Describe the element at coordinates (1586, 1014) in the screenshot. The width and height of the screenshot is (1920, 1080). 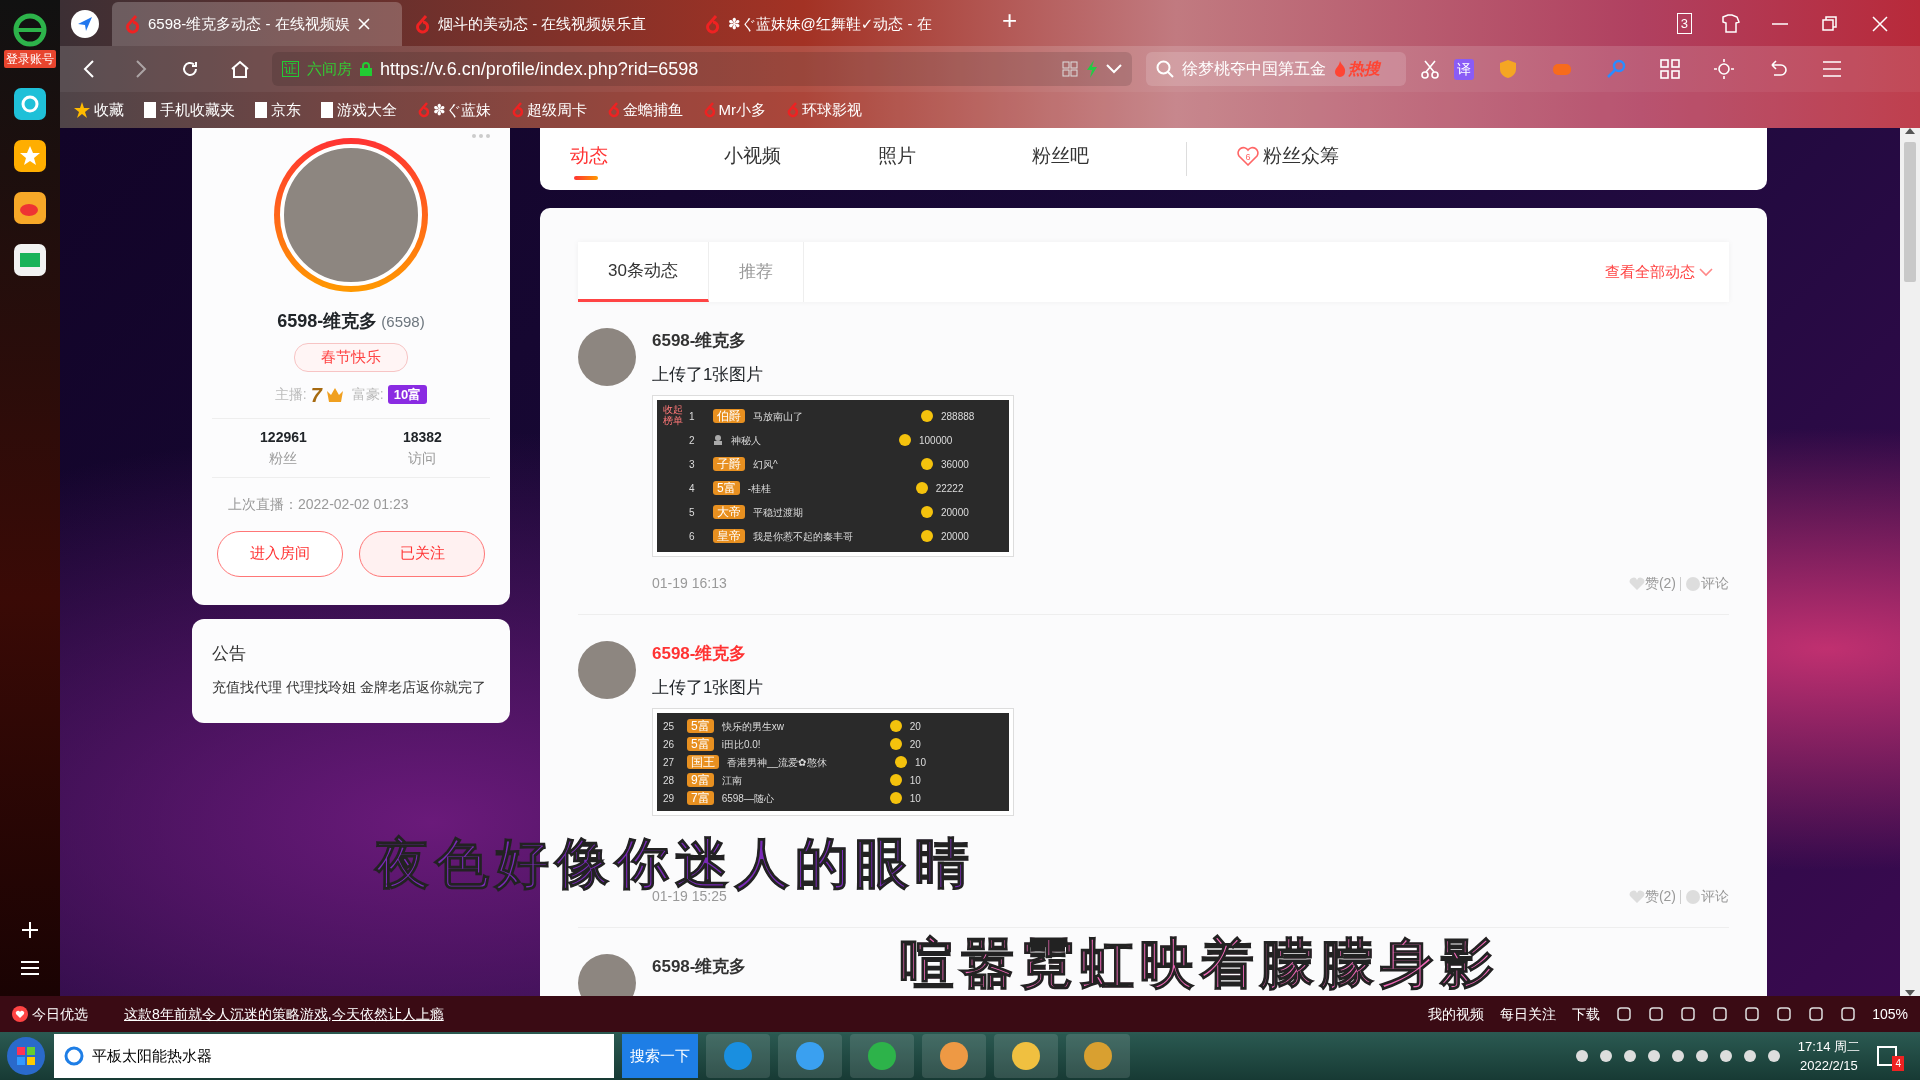
I see `status-link: 下载` at that location.